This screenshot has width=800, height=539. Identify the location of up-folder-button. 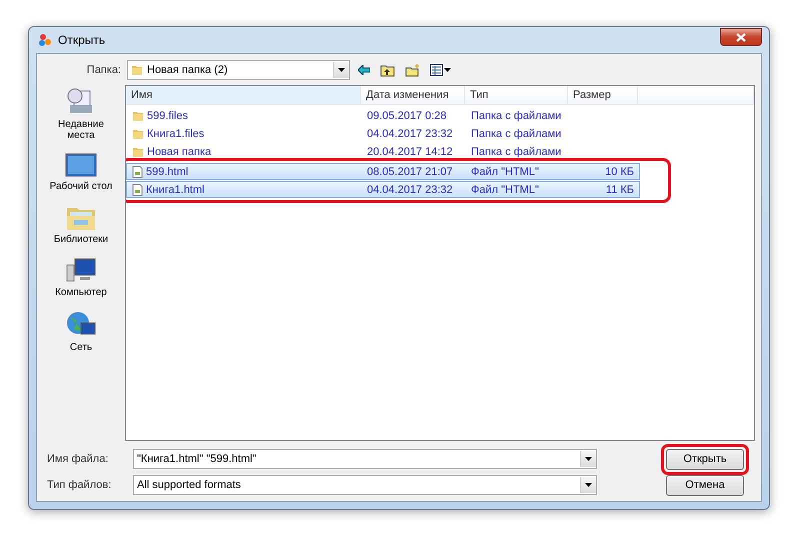
(387, 70).